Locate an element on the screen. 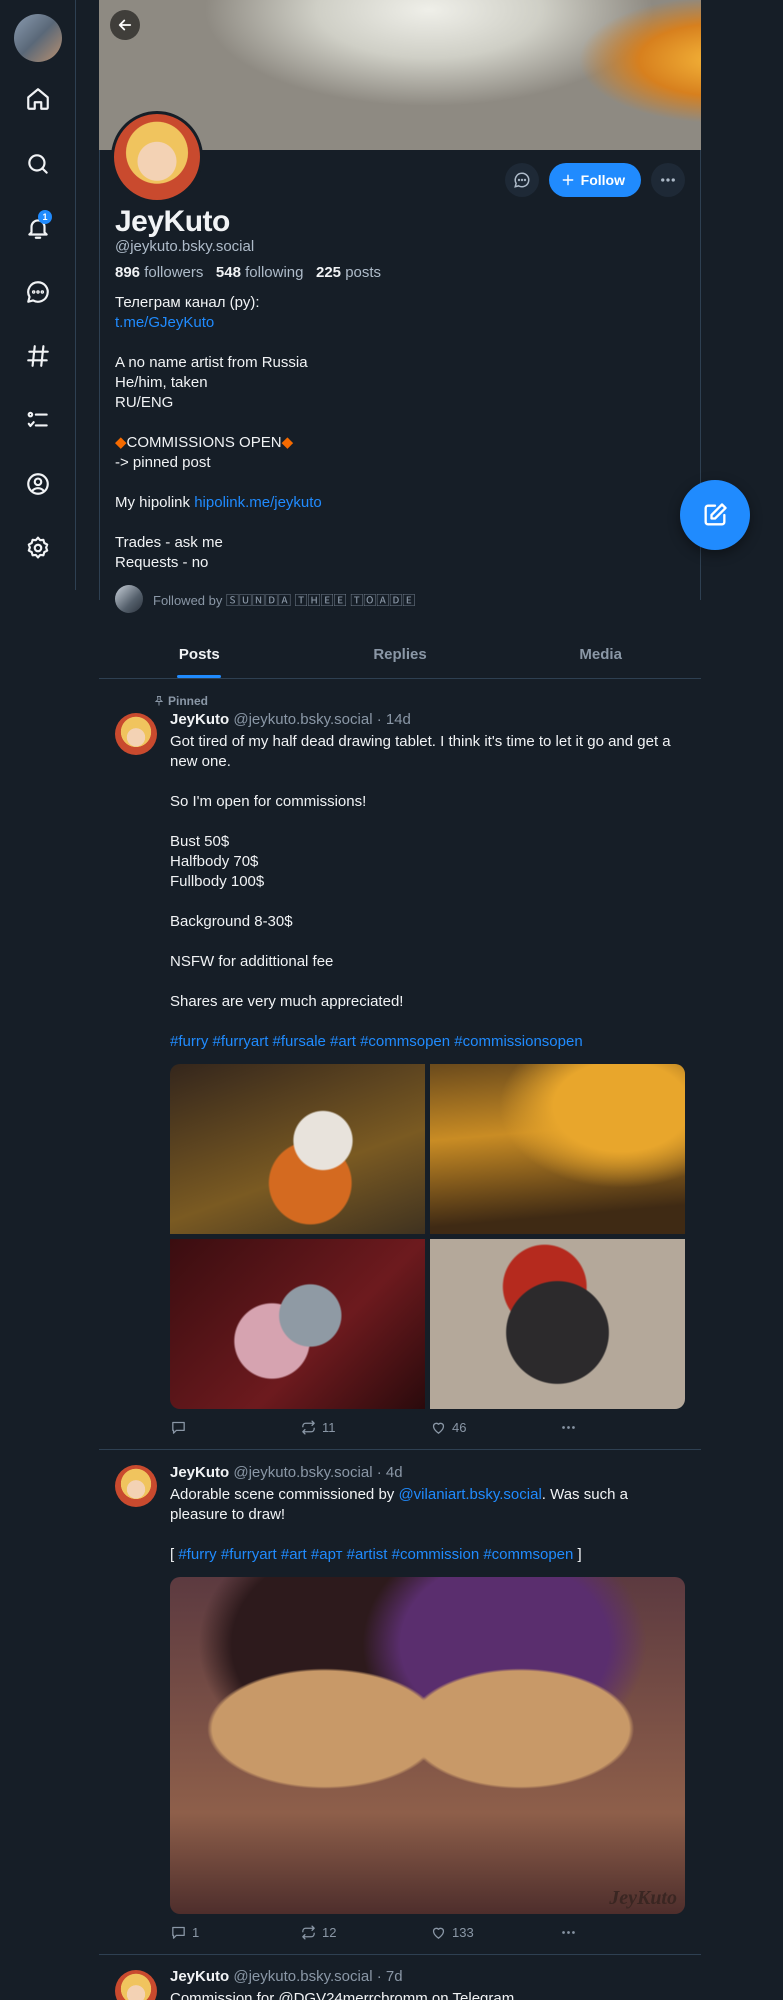 The height and width of the screenshot is (2000, 783). post-meta: @jeykuto.bsky.social · 7d is located at coordinates (318, 1976).